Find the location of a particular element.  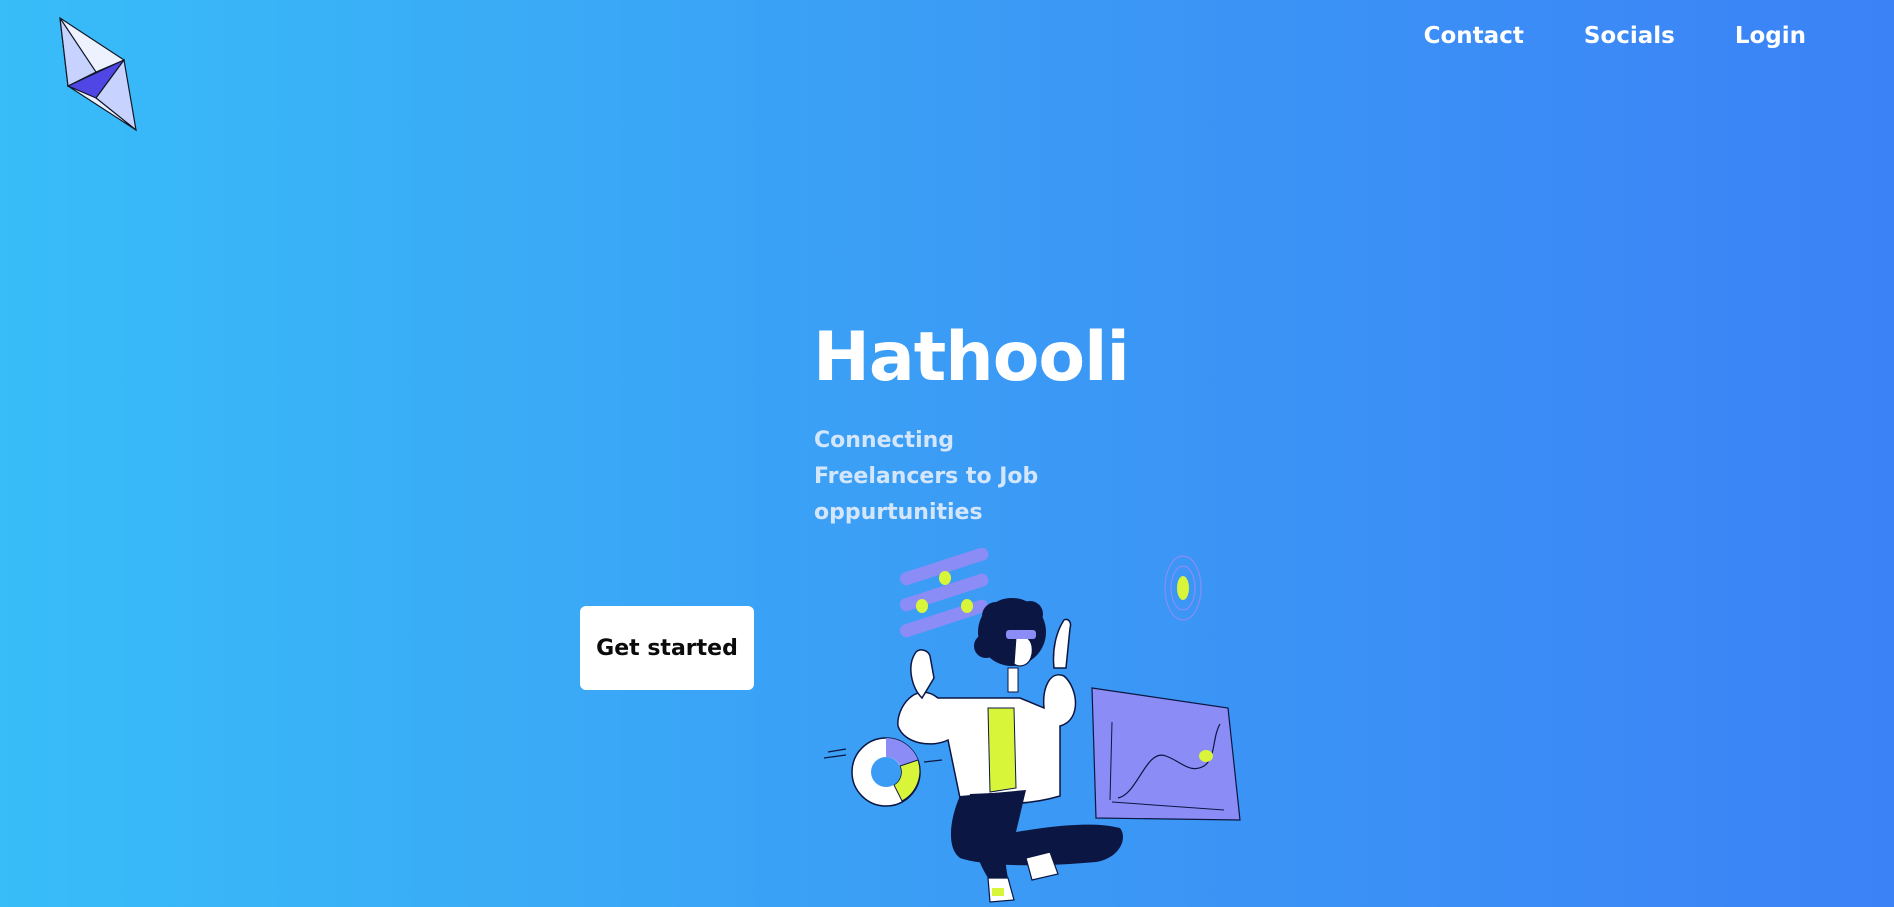

donut-chart-icon is located at coordinates (883, 772).